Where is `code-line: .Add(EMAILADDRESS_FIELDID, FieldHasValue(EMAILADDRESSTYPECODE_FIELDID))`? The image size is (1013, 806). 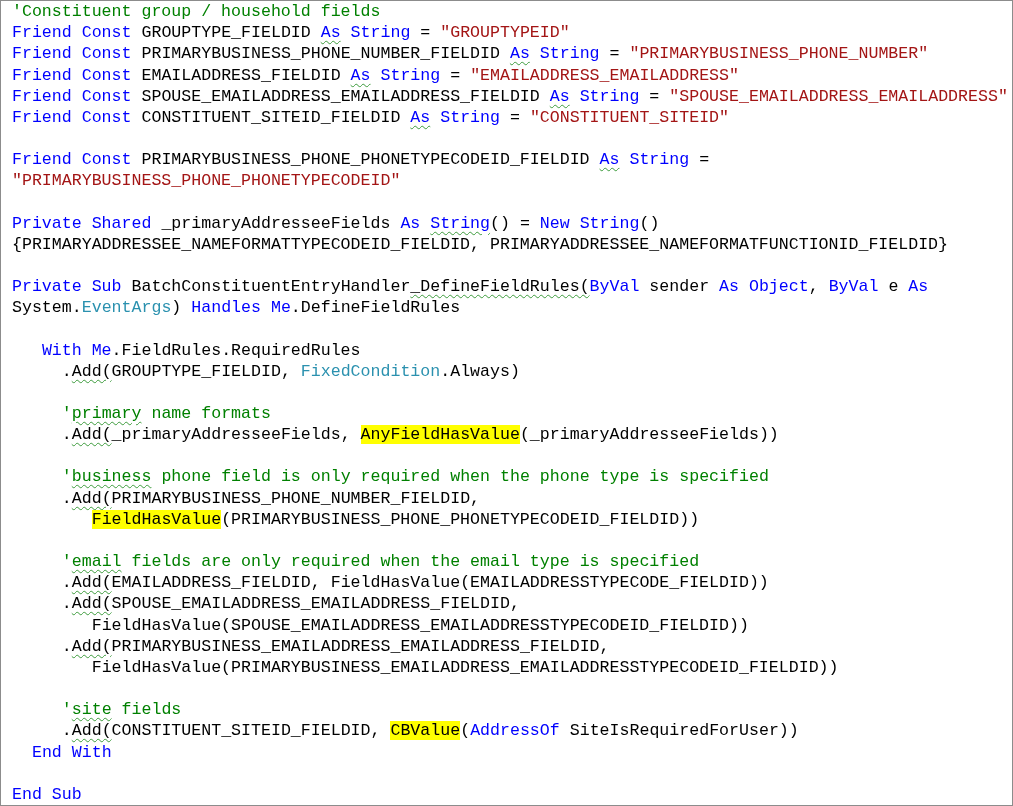 code-line: .Add(EMAILADDRESS_FIELDID, FieldHasValue(EMAILADDRESSTYPECODE_FIELDID)) is located at coordinates (415, 583).